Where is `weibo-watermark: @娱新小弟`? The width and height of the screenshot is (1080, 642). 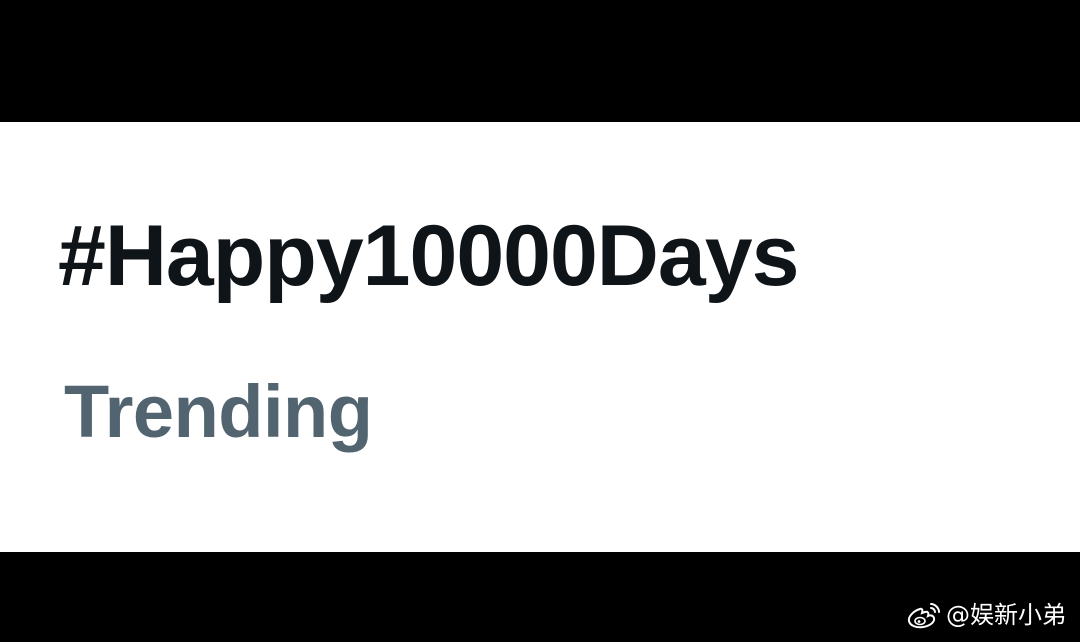
weibo-watermark: @娱新小弟 is located at coordinates (986, 615).